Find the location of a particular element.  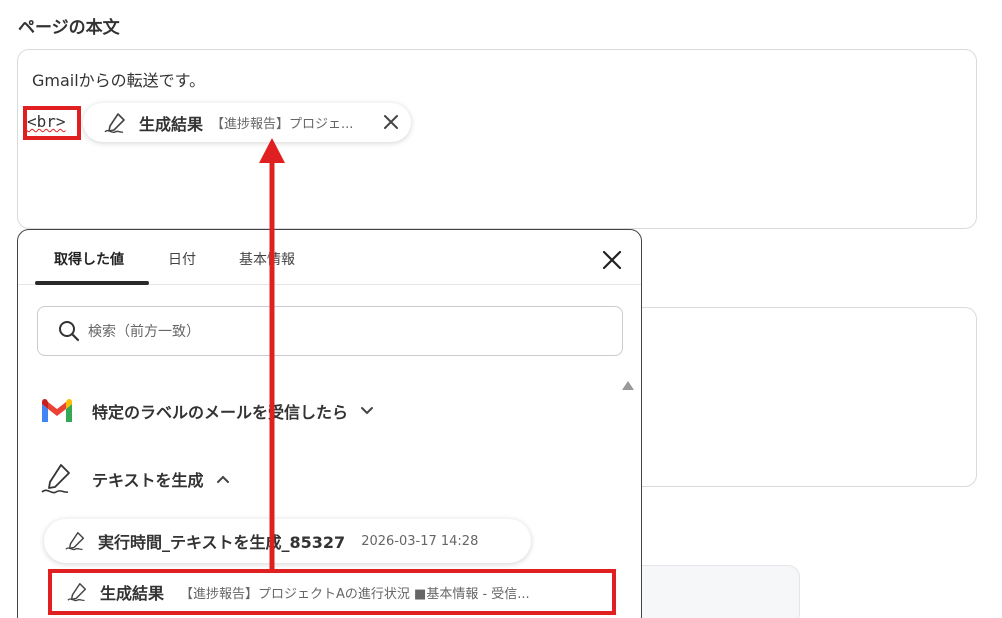

list-item-execution-time: 実行時間_テキストを生成_85327 2026-03-17 14:28 is located at coordinates (287, 541).